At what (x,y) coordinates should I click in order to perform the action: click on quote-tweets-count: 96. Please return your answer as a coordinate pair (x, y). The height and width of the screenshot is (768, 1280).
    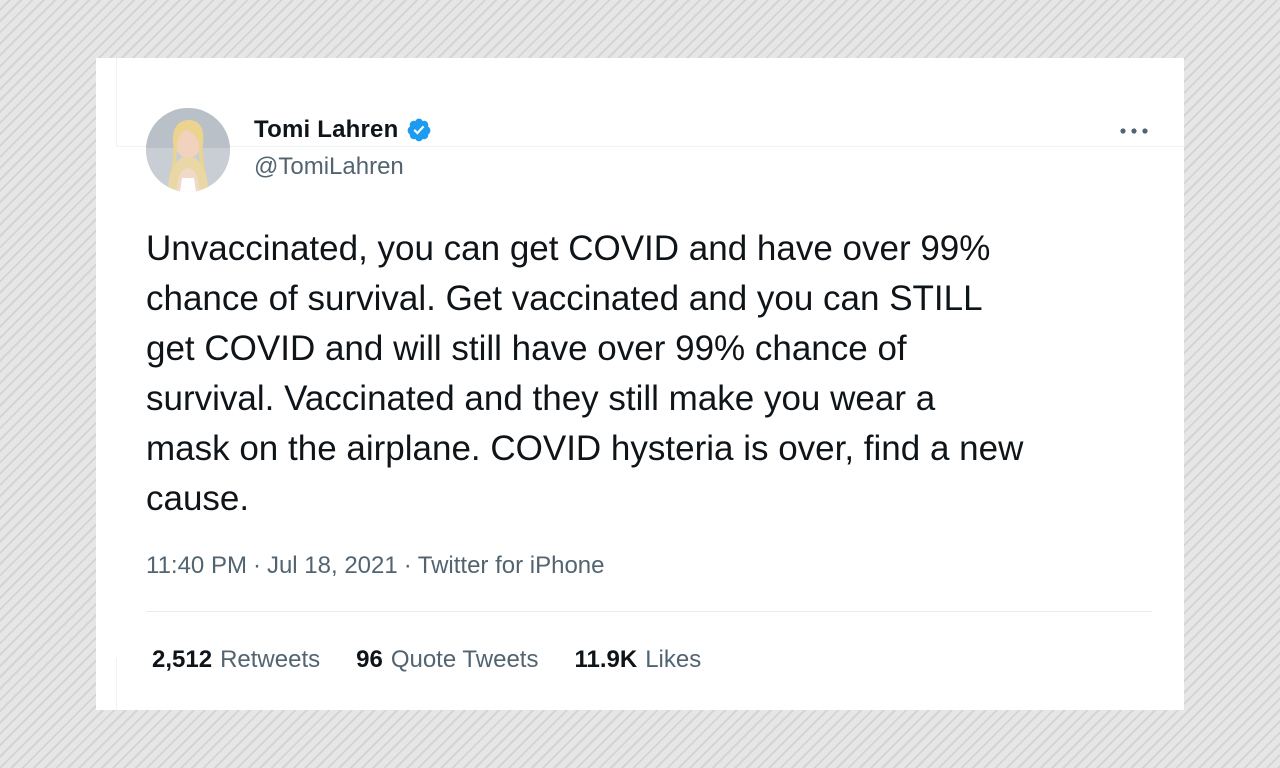
    Looking at the image, I should click on (369, 659).